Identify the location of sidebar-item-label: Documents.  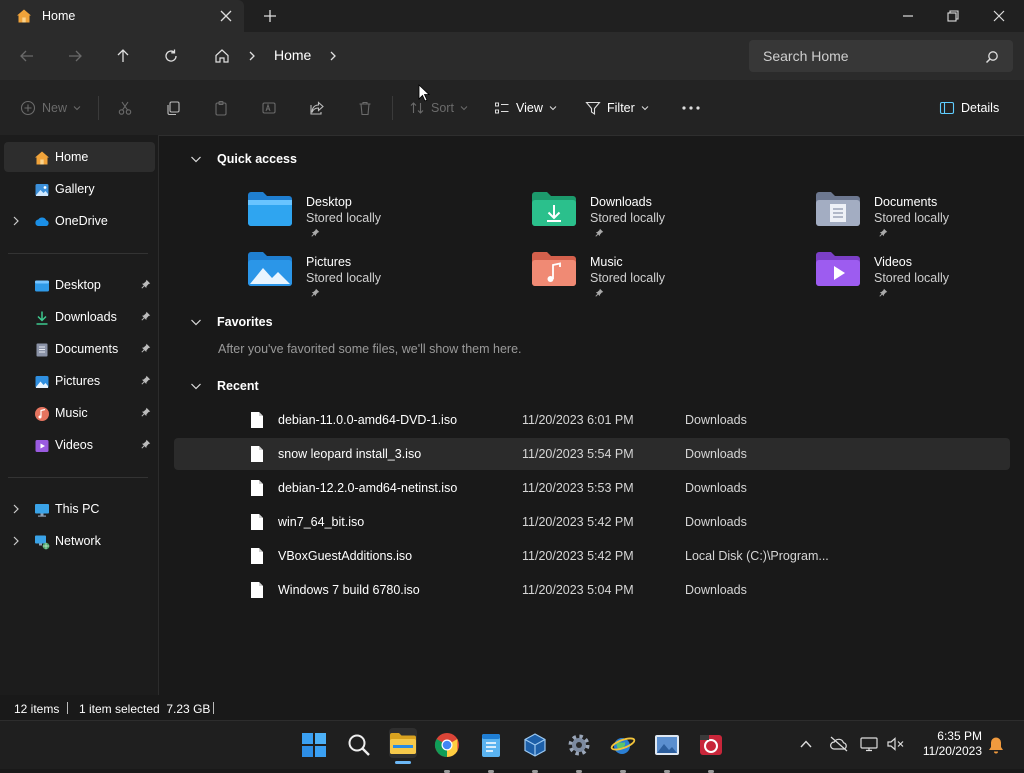
(87, 349).